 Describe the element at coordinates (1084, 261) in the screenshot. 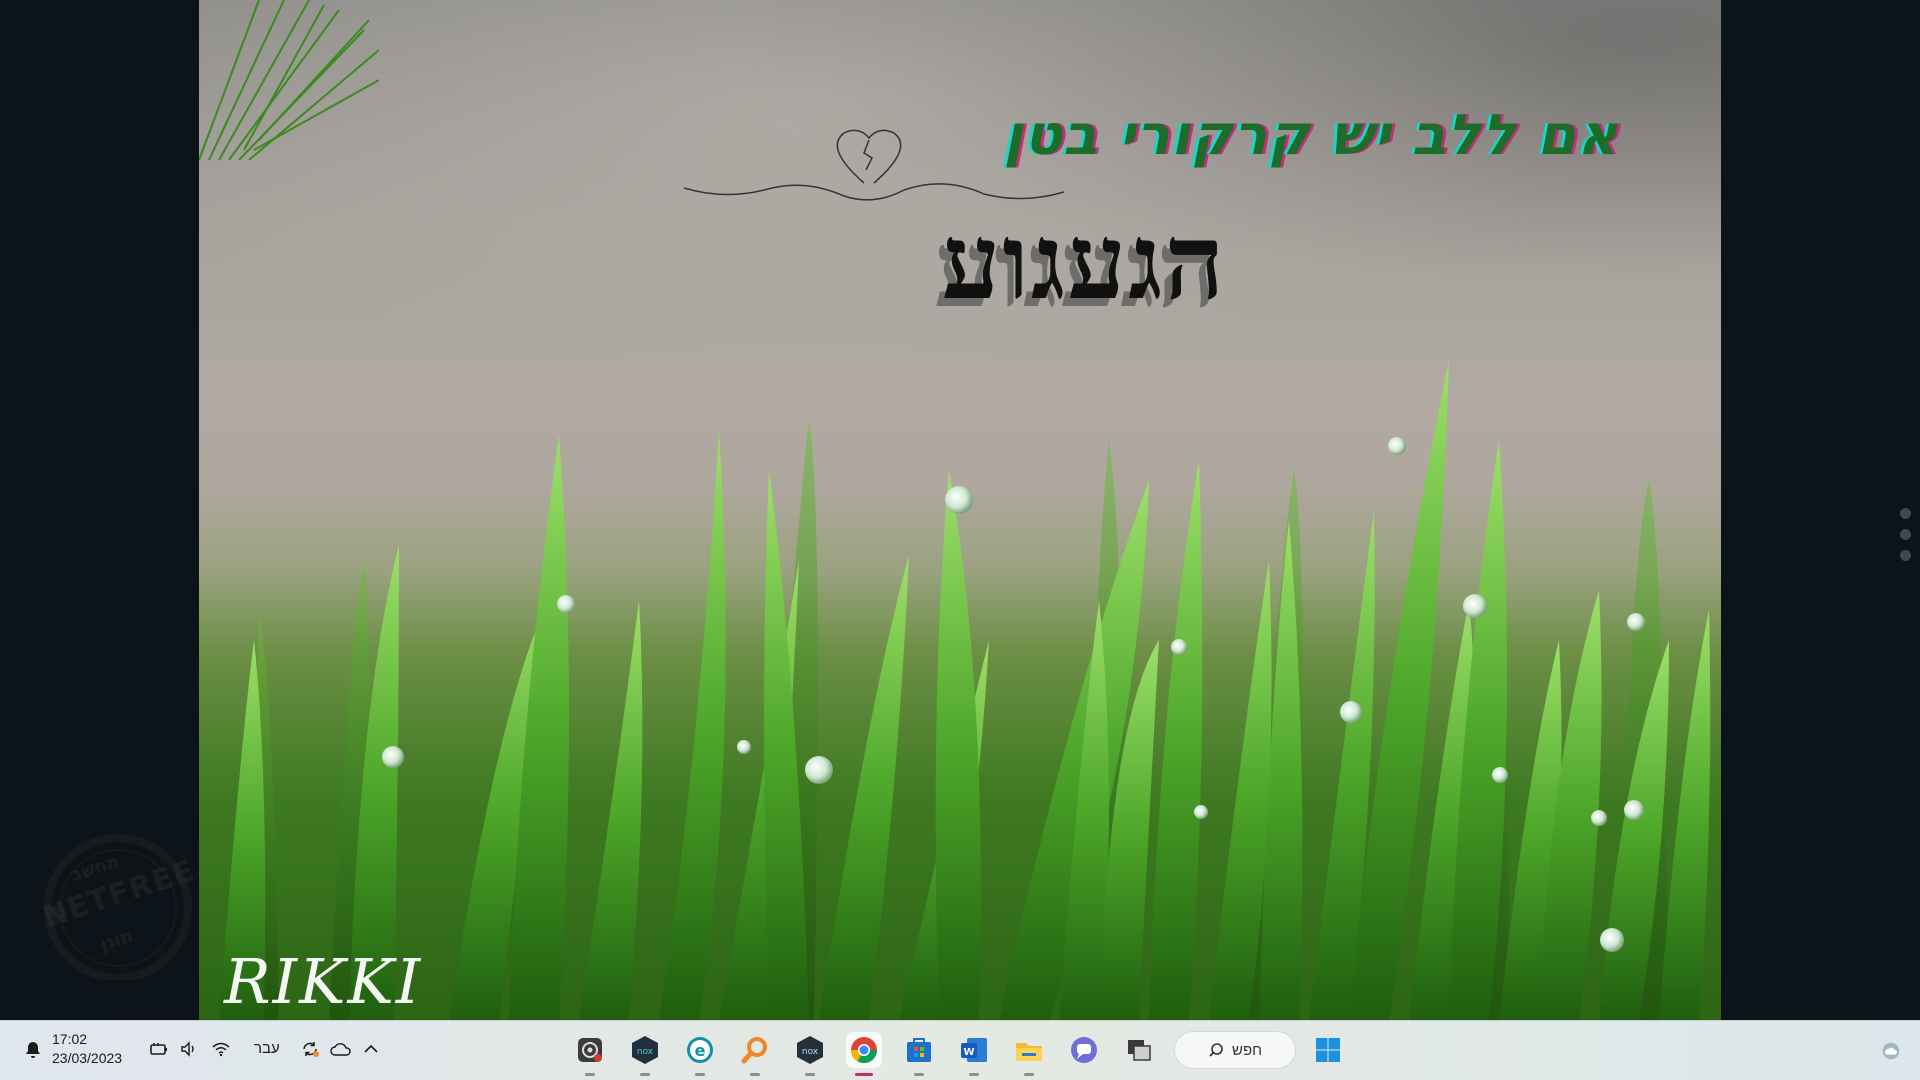

I see `slide-title: הגעגוע` at that location.